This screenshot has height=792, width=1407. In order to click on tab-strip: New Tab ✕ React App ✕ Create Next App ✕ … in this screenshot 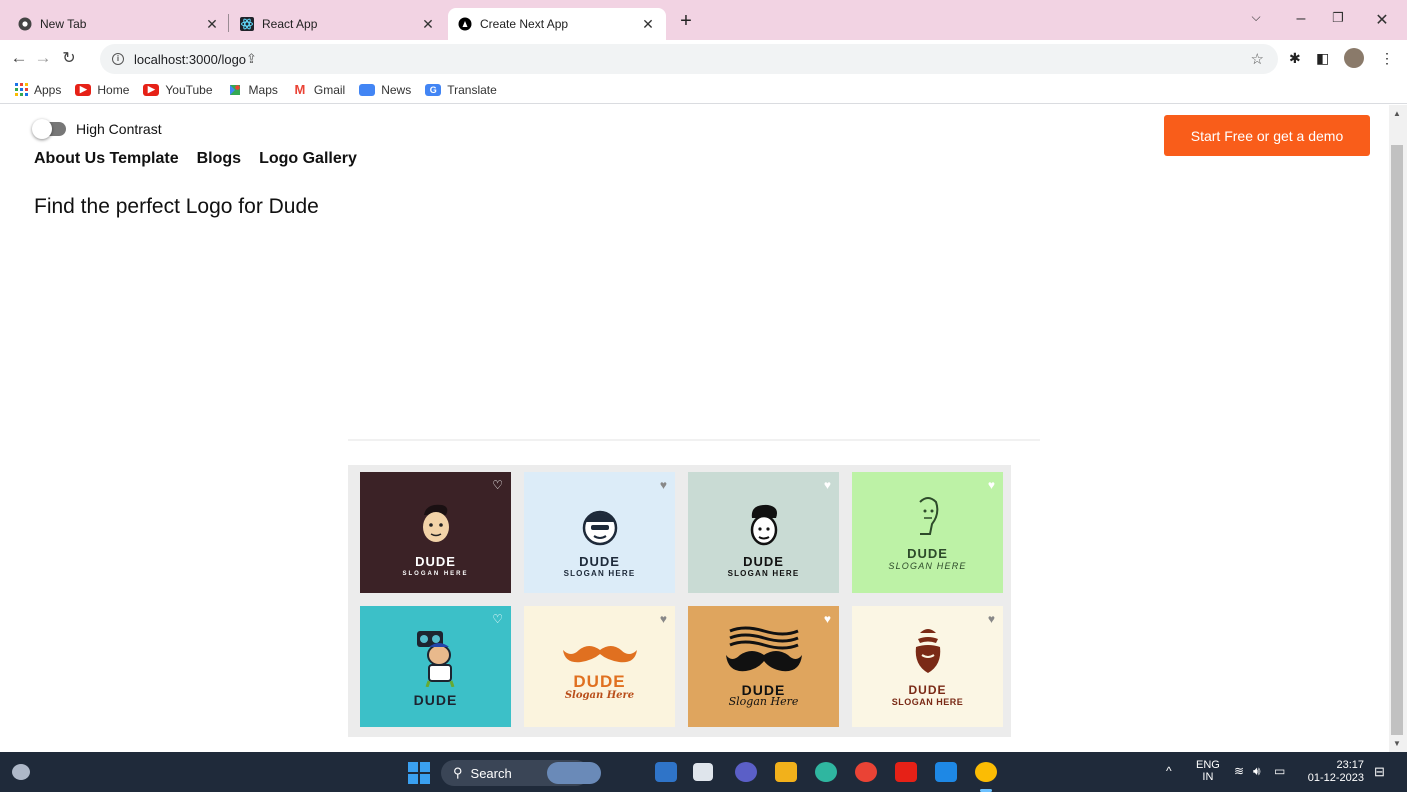, I will do `click(703, 20)`.